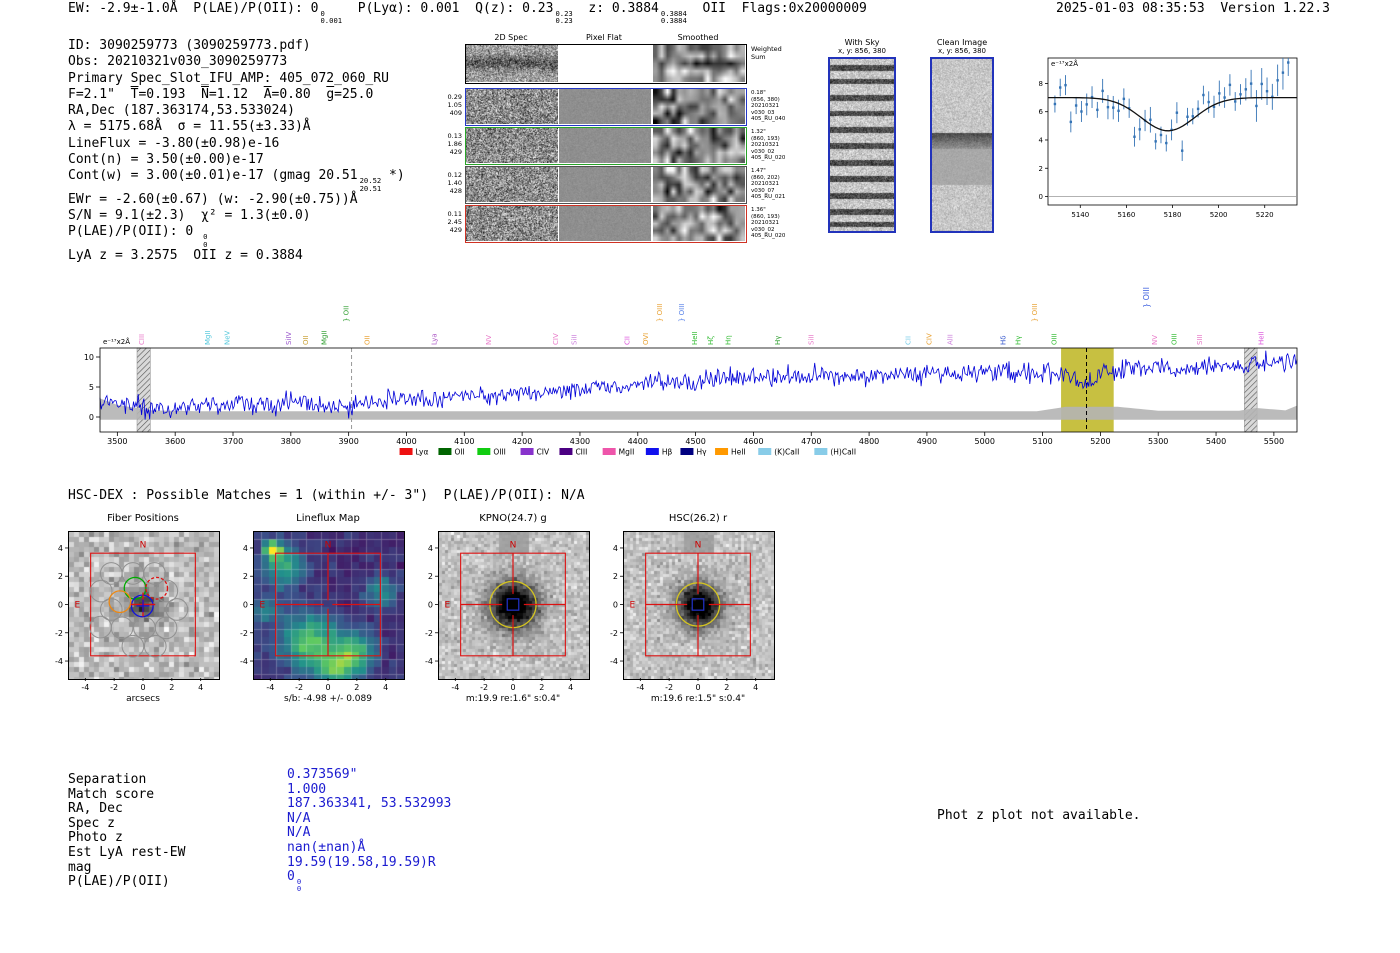 The image size is (1400, 953). I want to click on match-row-value: 1.000, so click(307, 789).